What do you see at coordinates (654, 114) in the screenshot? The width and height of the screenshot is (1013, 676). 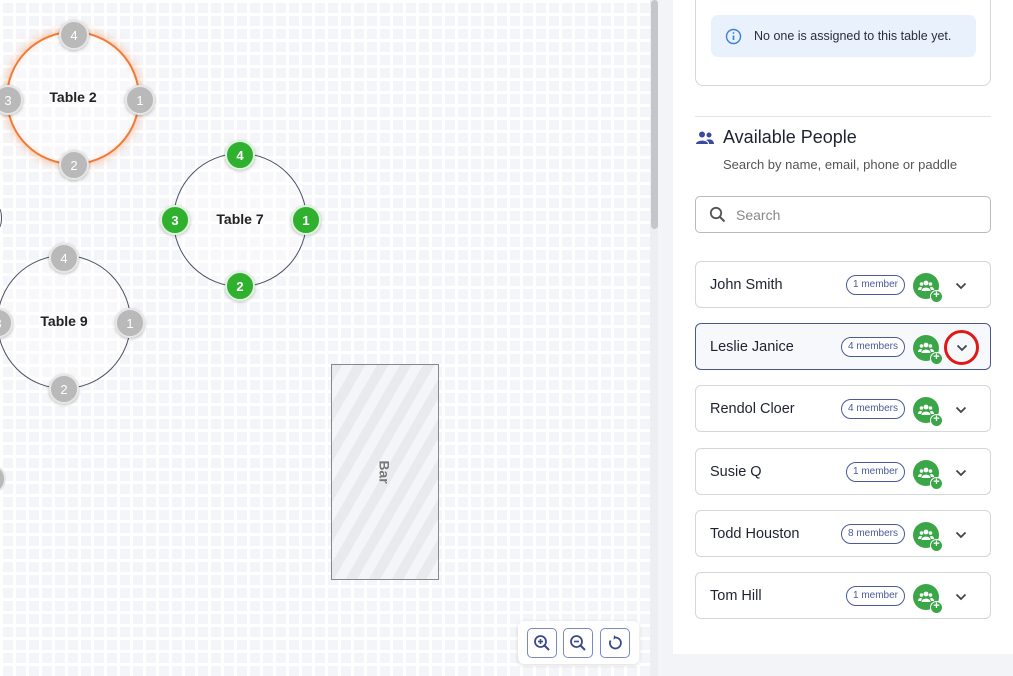 I see `canvas-scrollbar-thumb` at bounding box center [654, 114].